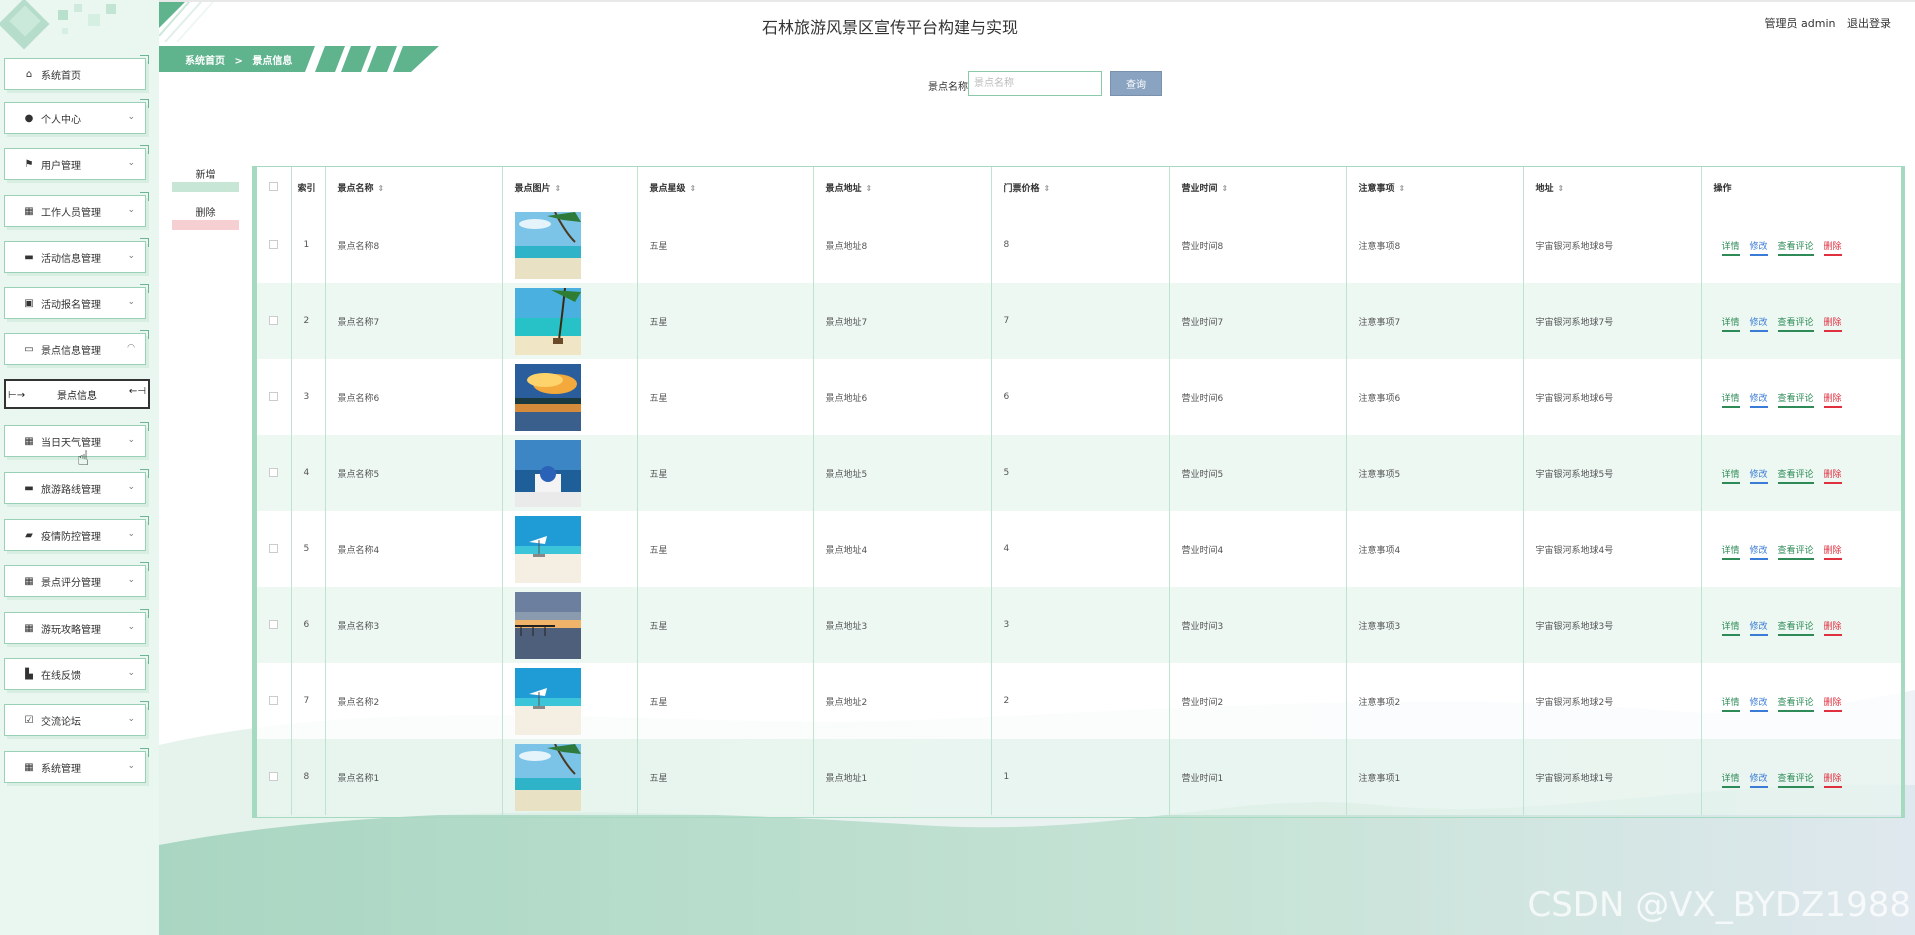 Image resolution: width=1915 pixels, height=935 pixels. Describe the element at coordinates (76, 116) in the screenshot. I see `sidebar-item: ● 个人中心 ⌄` at that location.